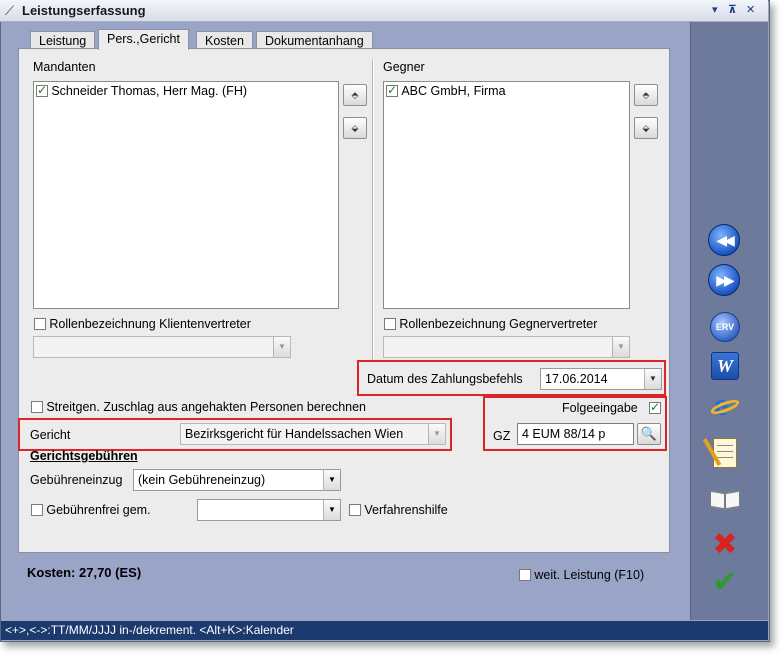 The image size is (783, 656). Describe the element at coordinates (715, 9) in the screenshot. I see `collapse-down-icon: ▾` at that location.